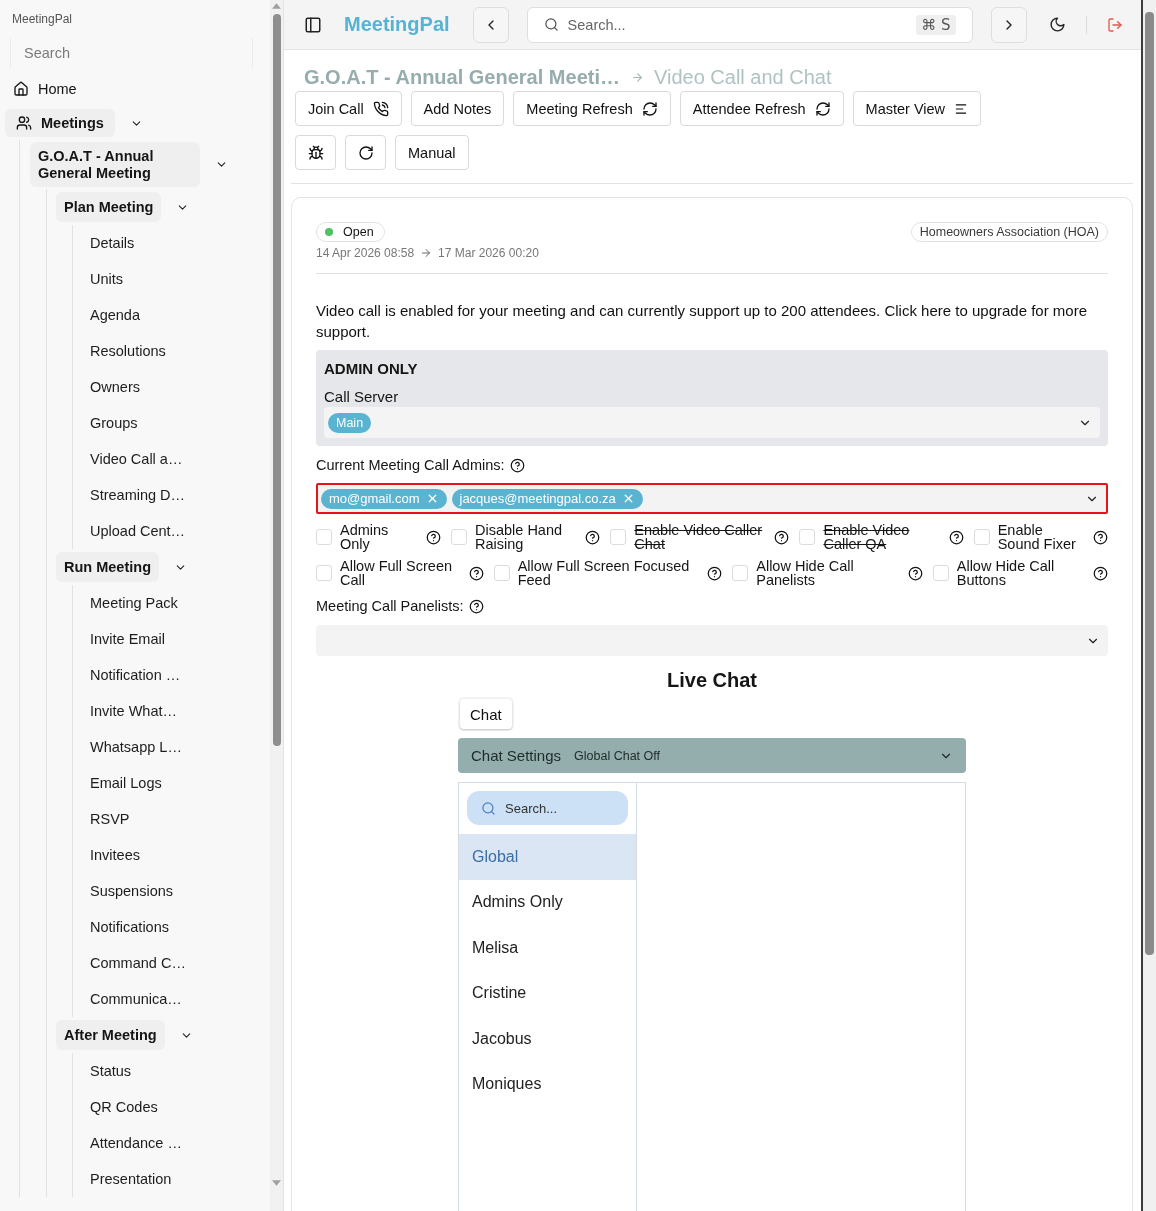 The height and width of the screenshot is (1211, 1156). What do you see at coordinates (702, 321) in the screenshot?
I see `notice-text: Video call is enabled for your meeting and can currently support up to 200 attendees. Click here to upgrade for more support.` at bounding box center [702, 321].